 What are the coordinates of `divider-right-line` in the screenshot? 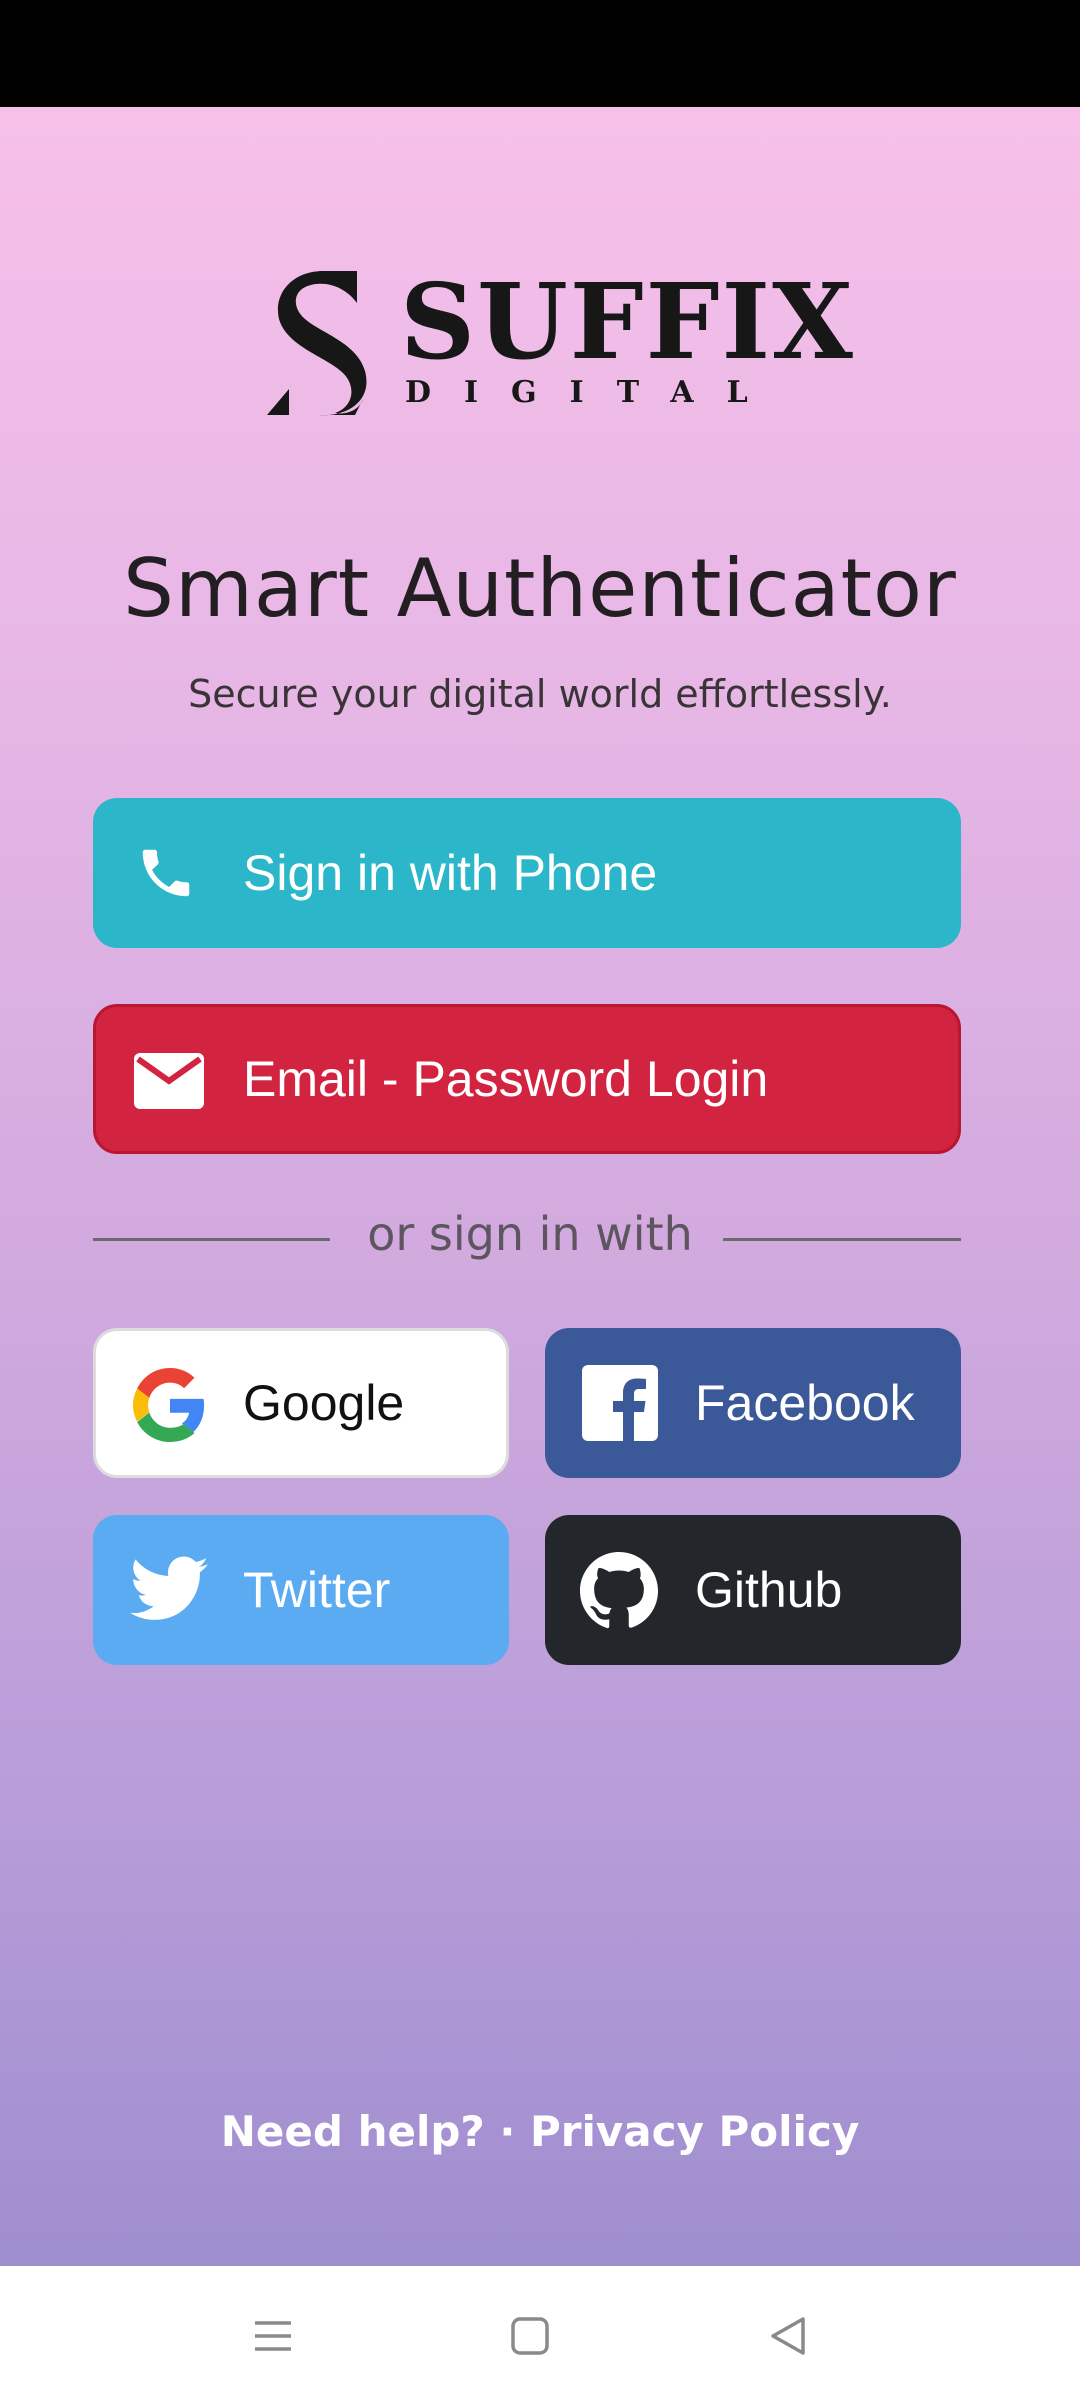 It's located at (842, 1239).